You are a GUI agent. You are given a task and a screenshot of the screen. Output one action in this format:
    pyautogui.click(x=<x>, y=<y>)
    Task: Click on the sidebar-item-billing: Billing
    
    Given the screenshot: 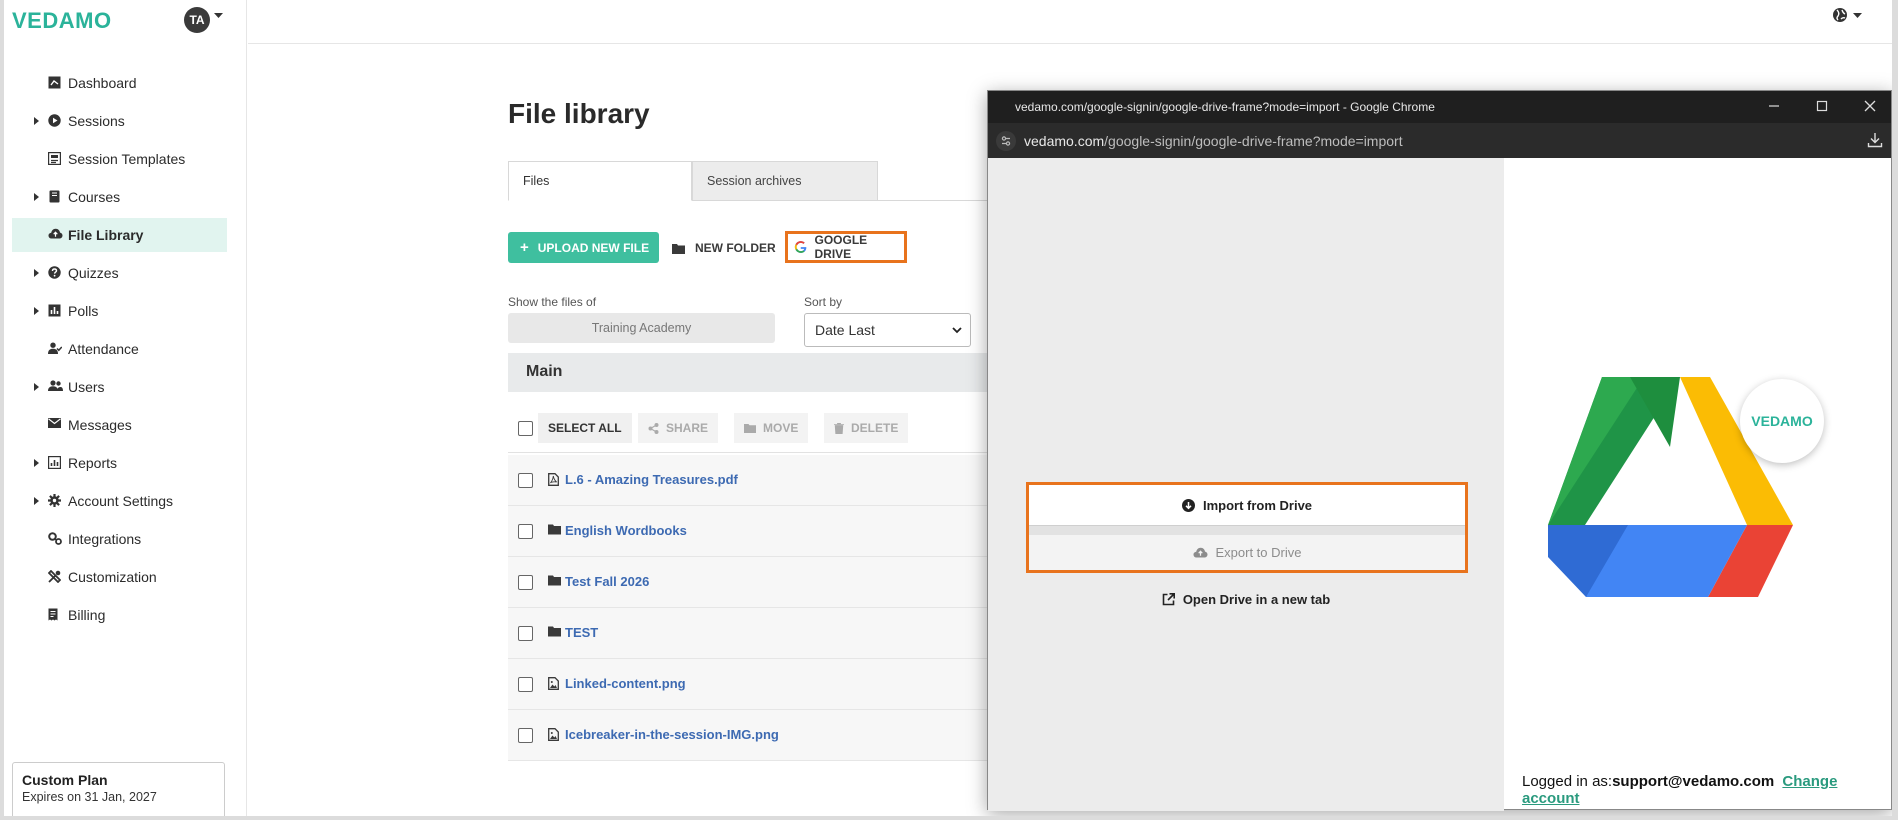 What is the action you would take?
    pyautogui.click(x=119, y=615)
    